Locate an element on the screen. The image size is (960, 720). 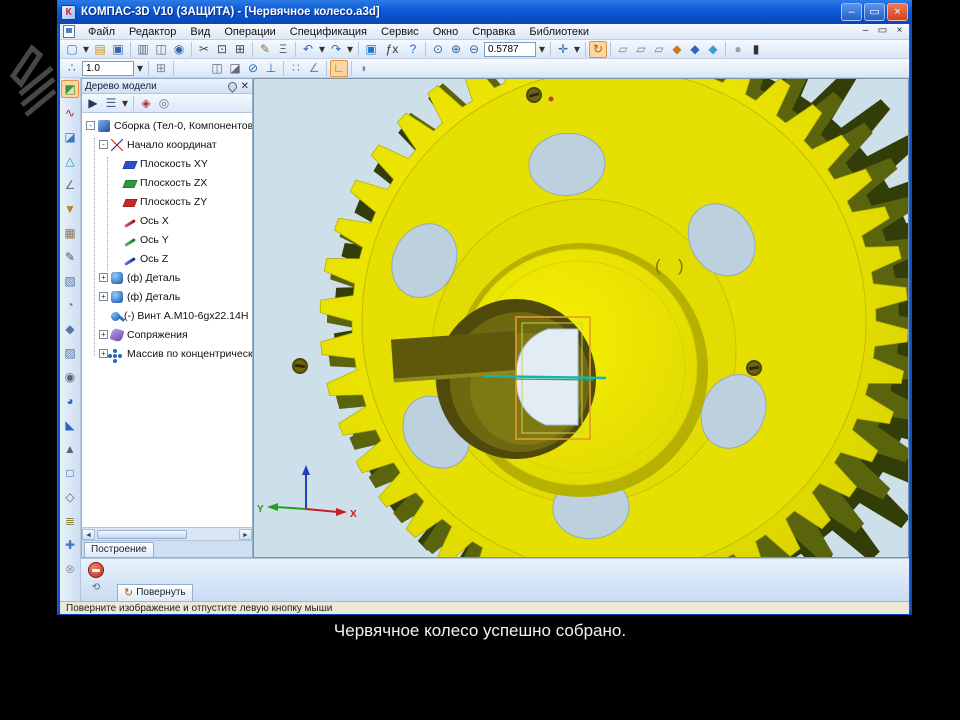
pin-icon is located at coordinates (232, 86).